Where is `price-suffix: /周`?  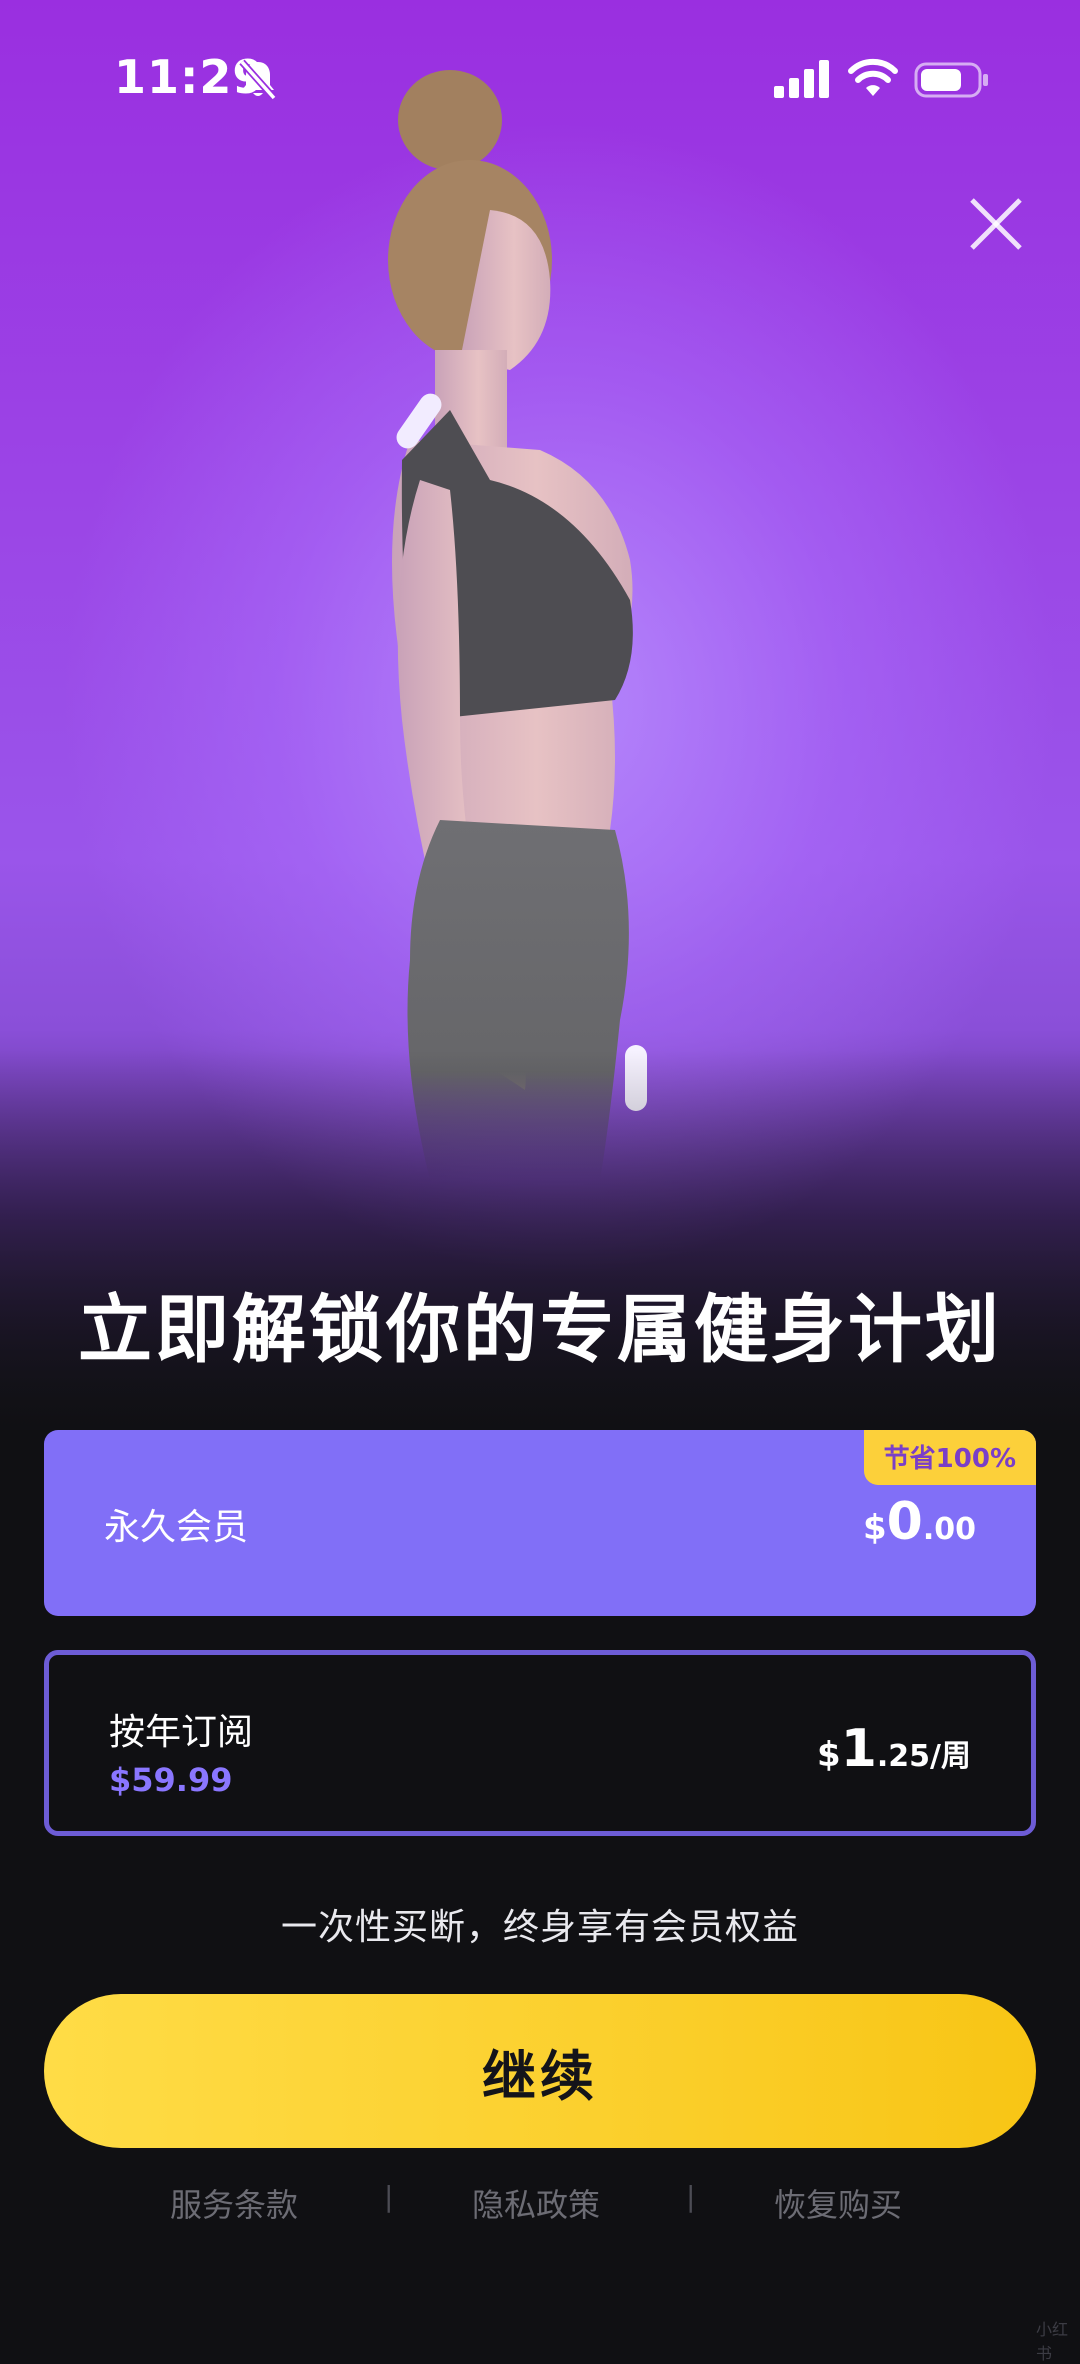
price-suffix: /周 is located at coordinates (950, 1756).